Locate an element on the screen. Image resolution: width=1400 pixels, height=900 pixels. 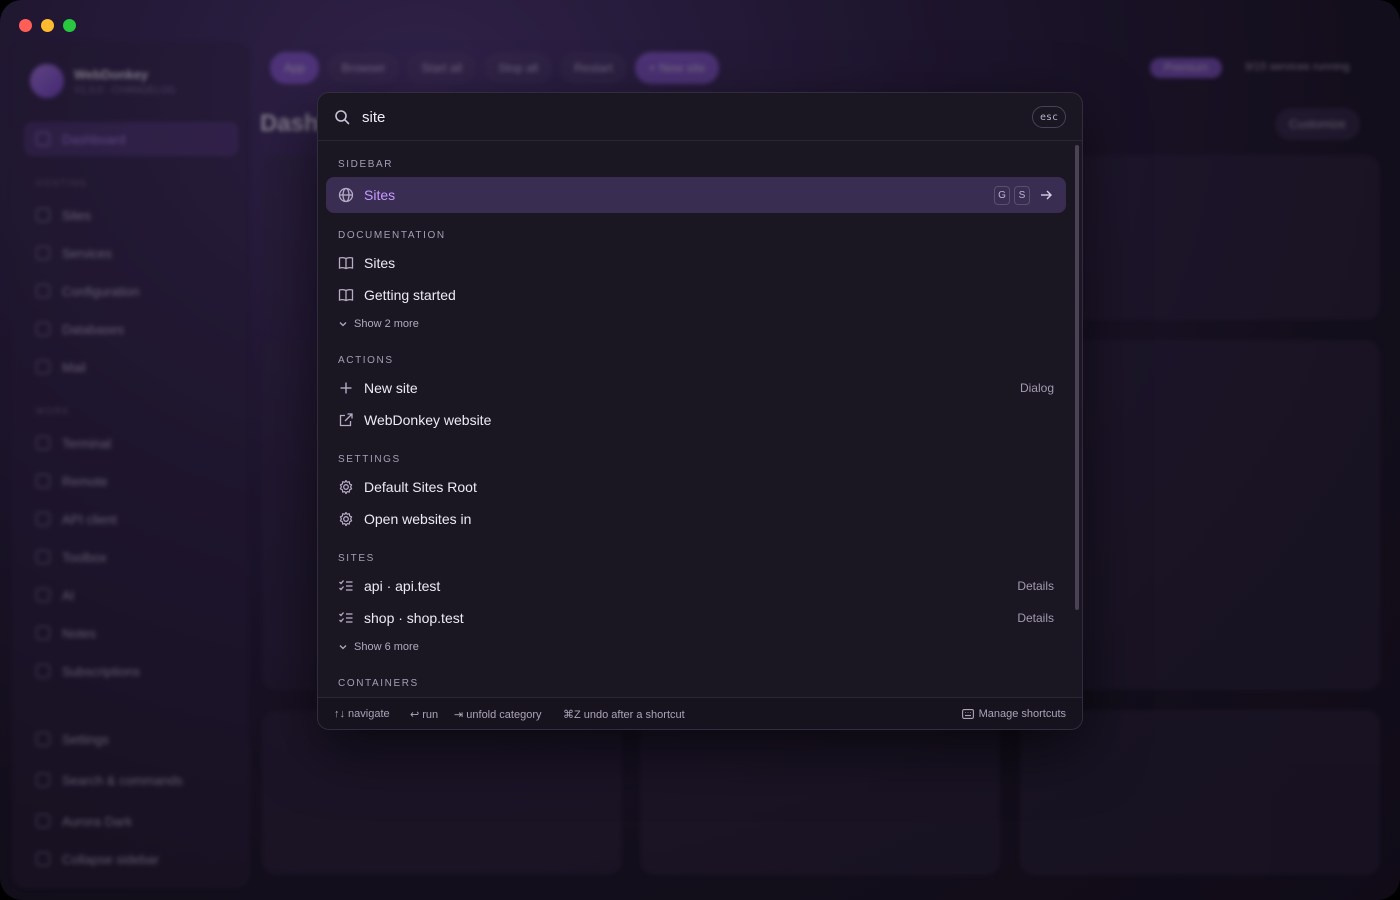
section-sites: SITES is located at coordinates (356, 558).